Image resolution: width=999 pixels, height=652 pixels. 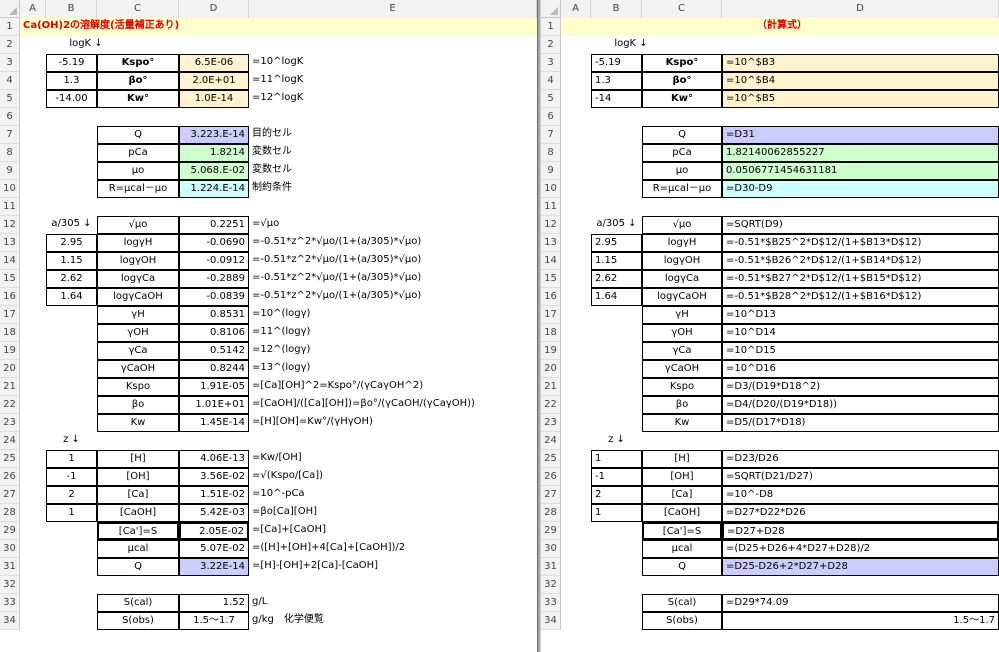 I want to click on cell-d26: =SQRT(D21/D27), so click(x=860, y=477).